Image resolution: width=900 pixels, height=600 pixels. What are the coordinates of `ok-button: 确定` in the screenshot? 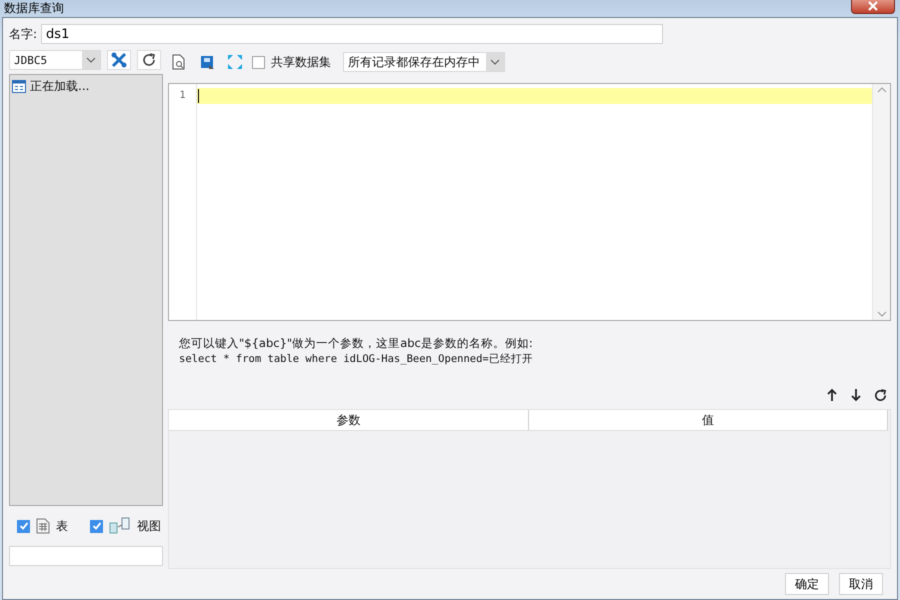 It's located at (807, 584).